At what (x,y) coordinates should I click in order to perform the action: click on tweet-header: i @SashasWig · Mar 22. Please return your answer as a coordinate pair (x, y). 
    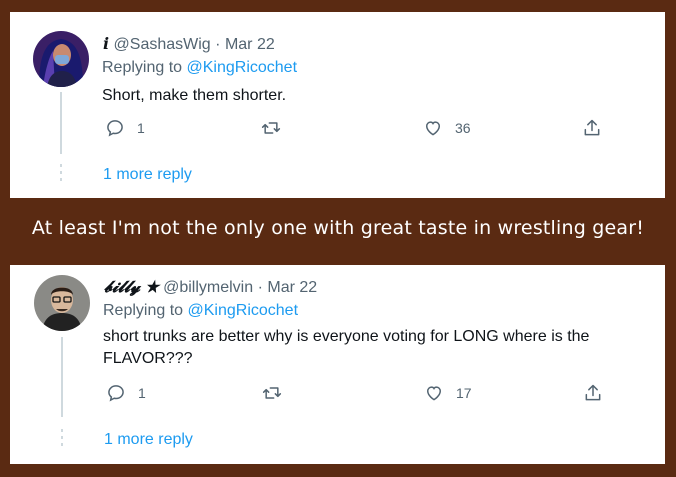
    Looking at the image, I should click on (189, 44).